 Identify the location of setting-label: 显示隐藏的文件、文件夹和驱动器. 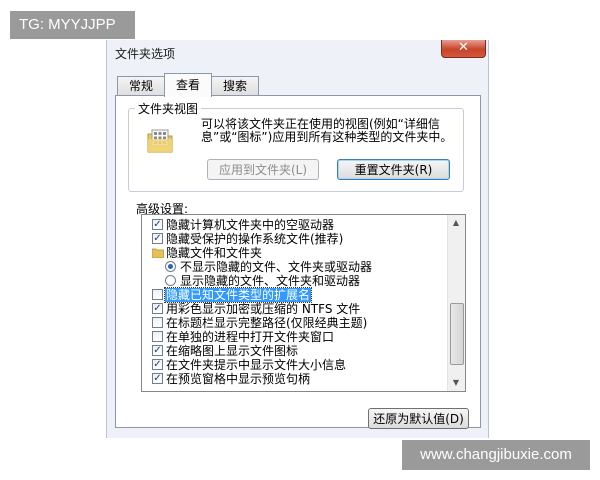
(270, 281).